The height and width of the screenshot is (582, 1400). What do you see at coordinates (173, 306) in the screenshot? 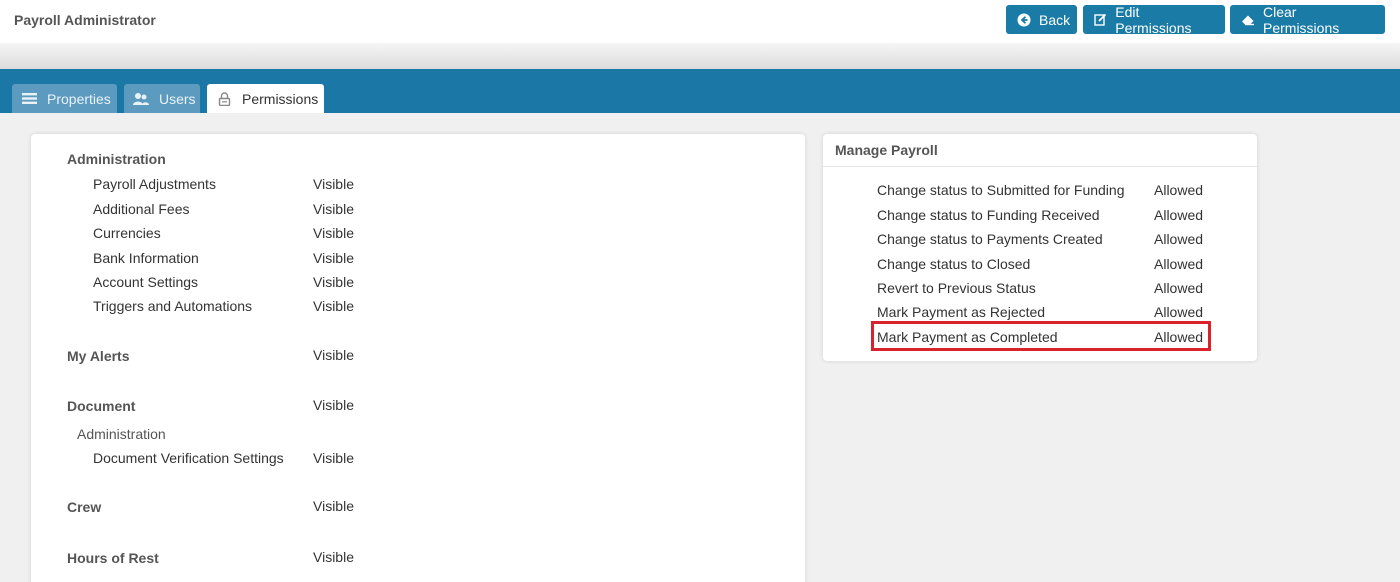
I see `permission-label: Triggers and Automations` at bounding box center [173, 306].